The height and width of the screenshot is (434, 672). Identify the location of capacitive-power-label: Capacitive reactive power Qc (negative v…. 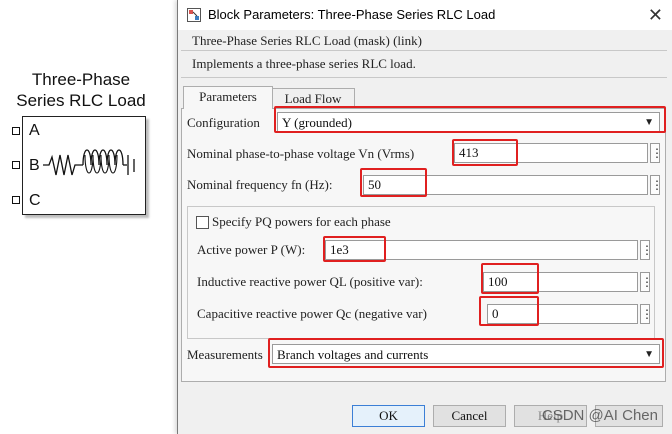
(312, 313).